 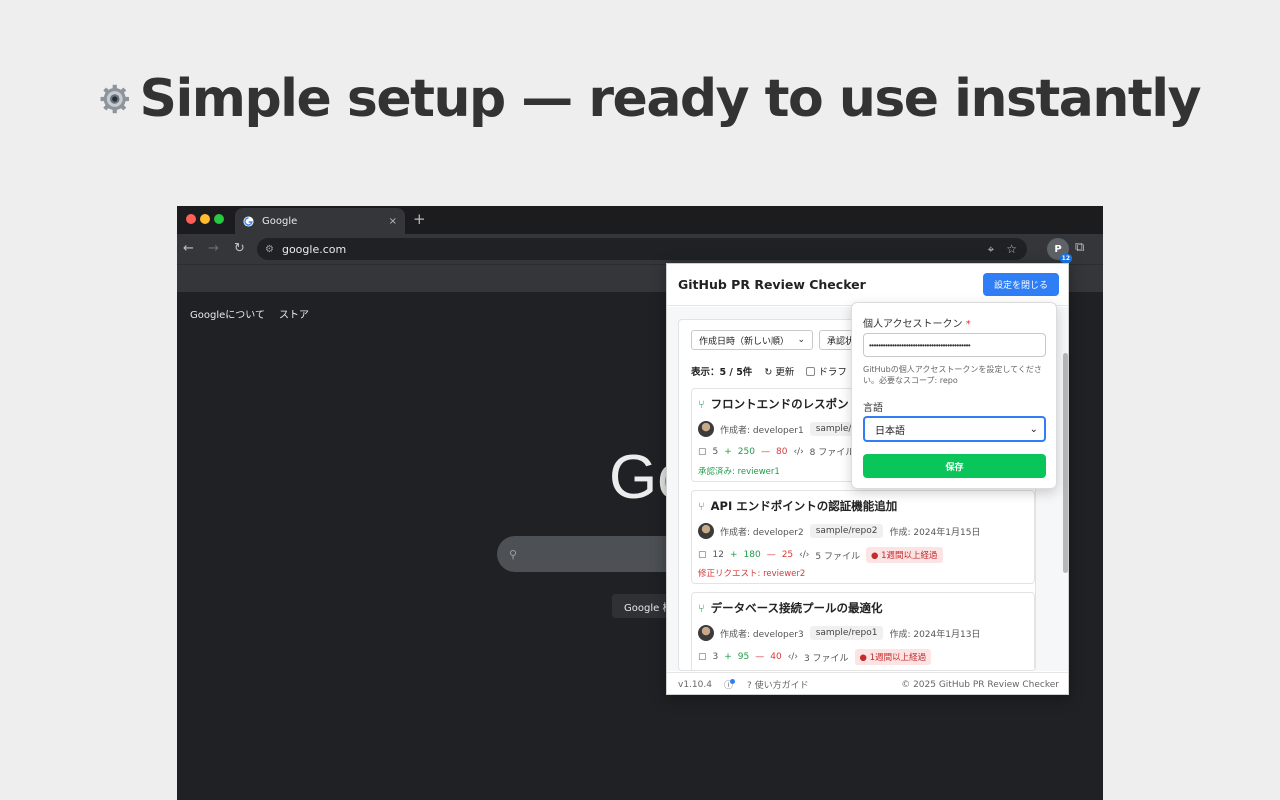 I want to click on save-button: 保存, so click(x=954, y=466).